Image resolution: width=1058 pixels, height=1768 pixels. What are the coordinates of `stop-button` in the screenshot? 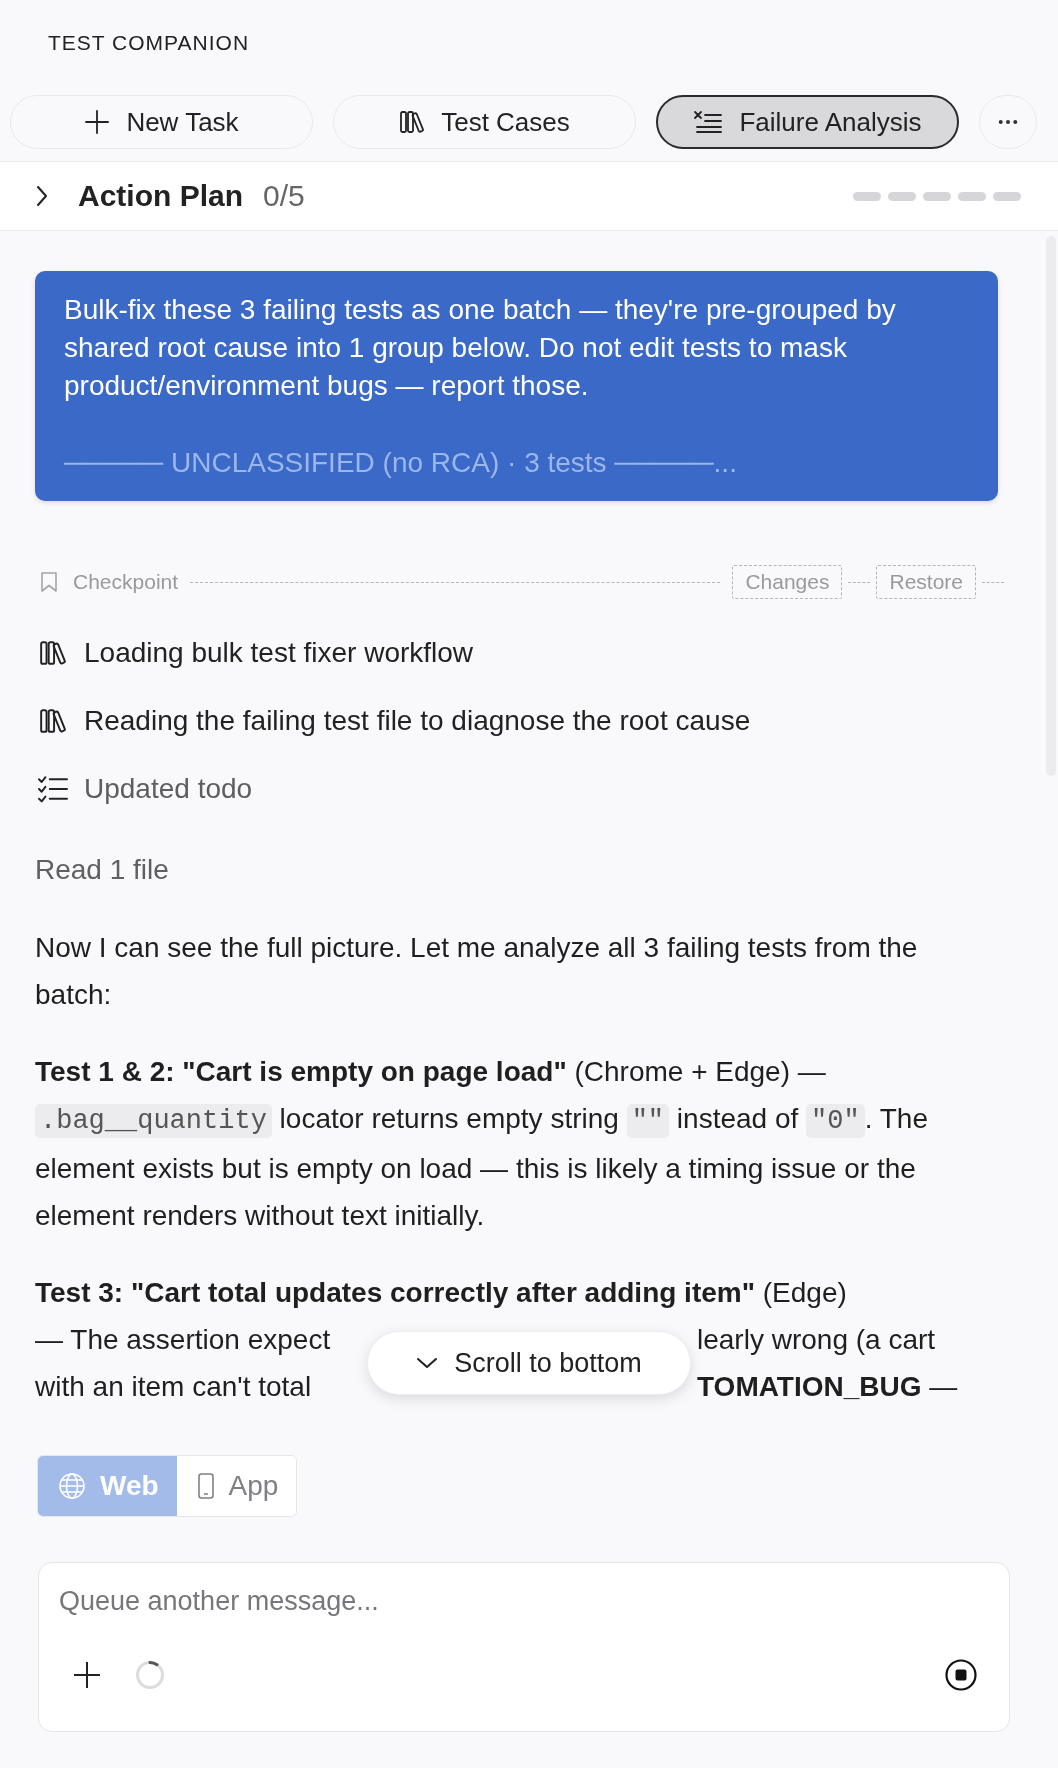 It's located at (961, 1675).